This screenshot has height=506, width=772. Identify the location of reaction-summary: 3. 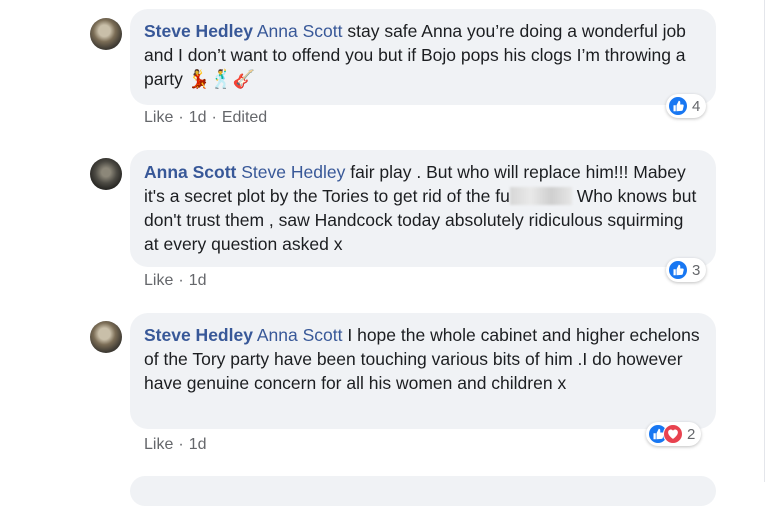
(686, 270).